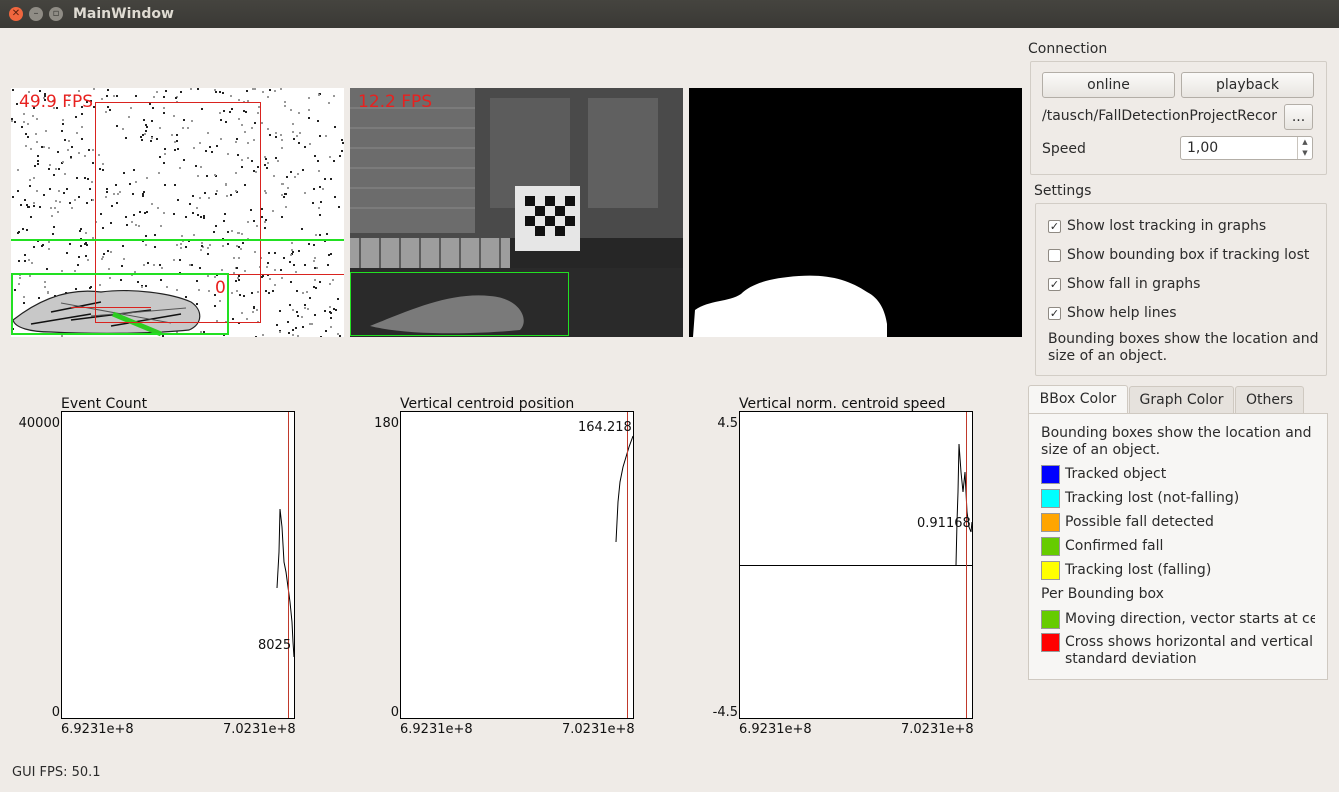 This screenshot has width=1339, height=792. I want to click on tab-graph-color: Graph Color, so click(1181, 399).